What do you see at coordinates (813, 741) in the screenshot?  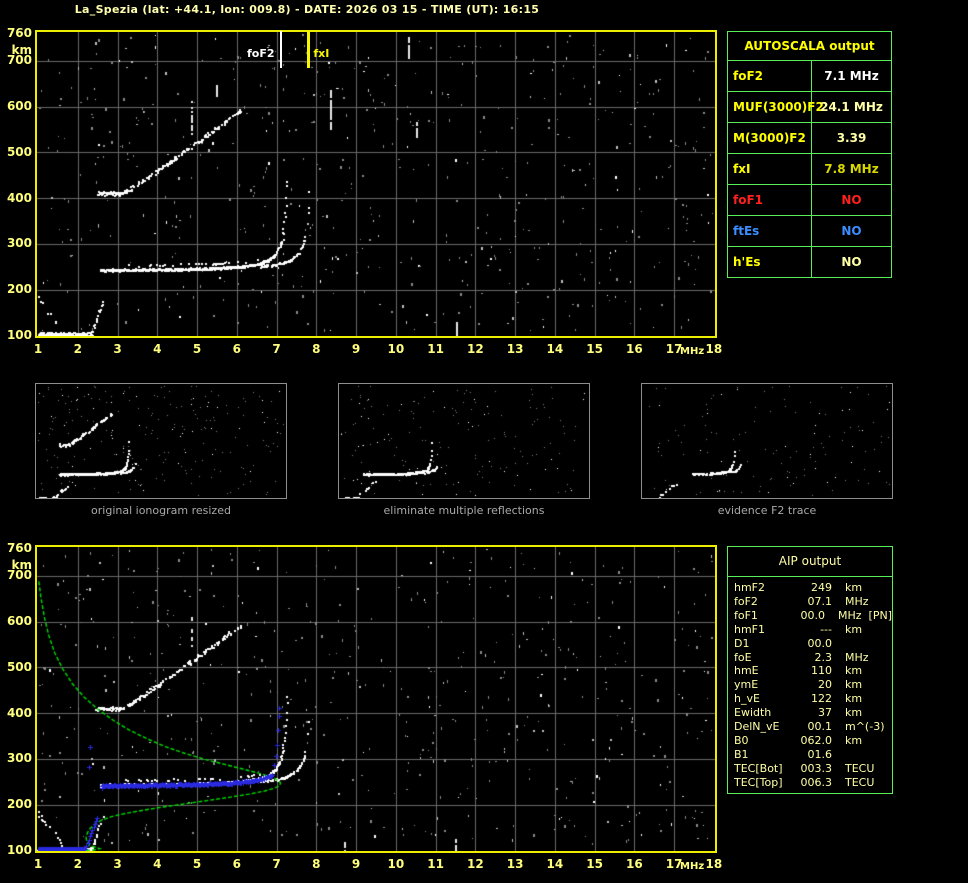 I see `aip-table-row: B0 062.0 km` at bounding box center [813, 741].